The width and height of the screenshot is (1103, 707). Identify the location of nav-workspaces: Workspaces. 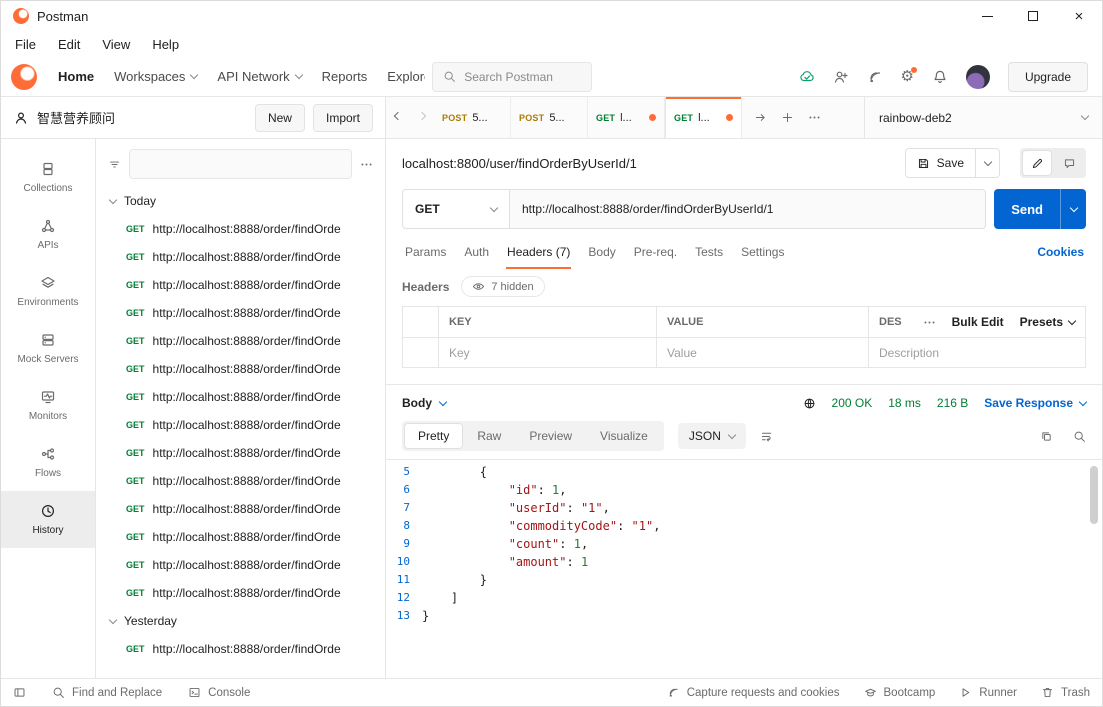
(155, 76).